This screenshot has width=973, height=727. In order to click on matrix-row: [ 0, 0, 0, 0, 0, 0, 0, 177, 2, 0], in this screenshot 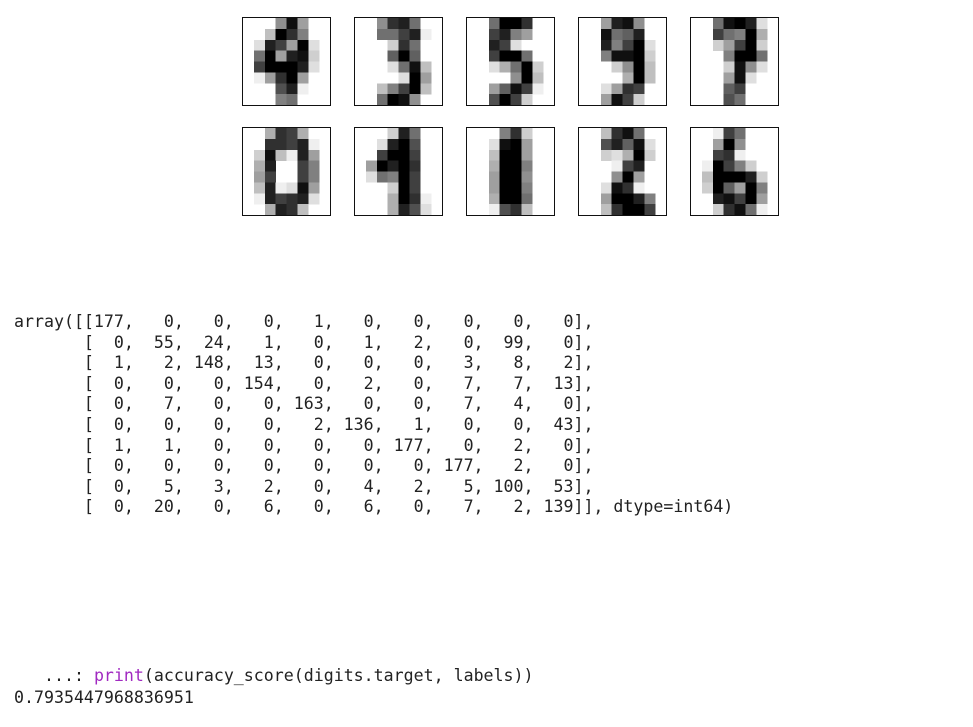, I will do `click(338, 466)`.